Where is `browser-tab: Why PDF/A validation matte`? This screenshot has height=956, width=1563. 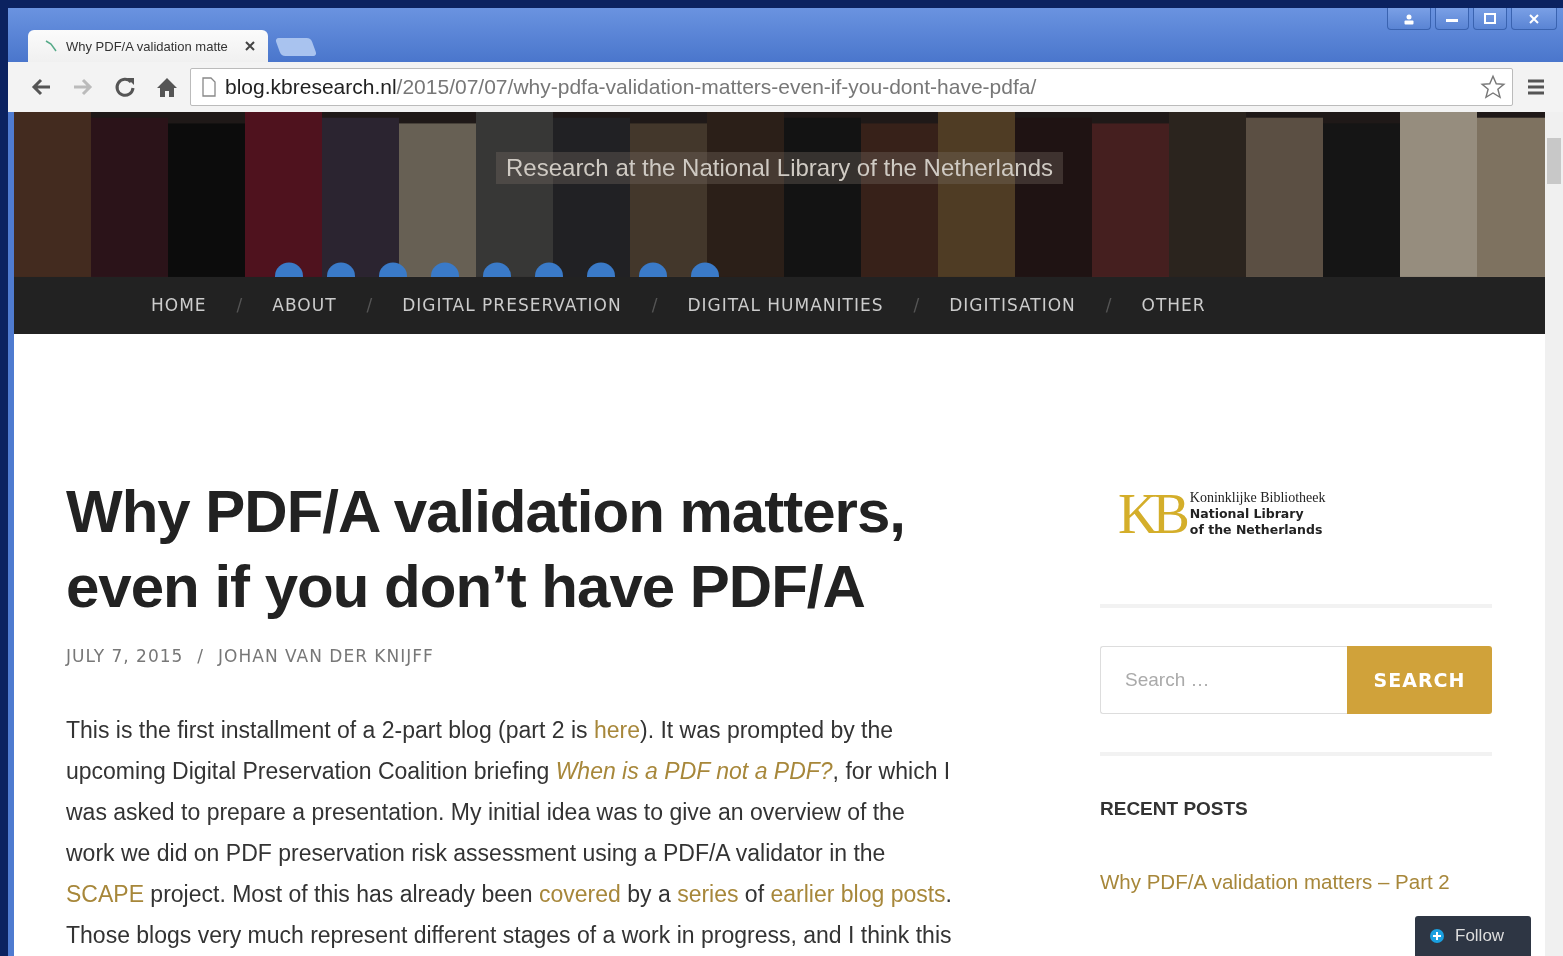 browser-tab: Why PDF/A validation matte is located at coordinates (148, 46).